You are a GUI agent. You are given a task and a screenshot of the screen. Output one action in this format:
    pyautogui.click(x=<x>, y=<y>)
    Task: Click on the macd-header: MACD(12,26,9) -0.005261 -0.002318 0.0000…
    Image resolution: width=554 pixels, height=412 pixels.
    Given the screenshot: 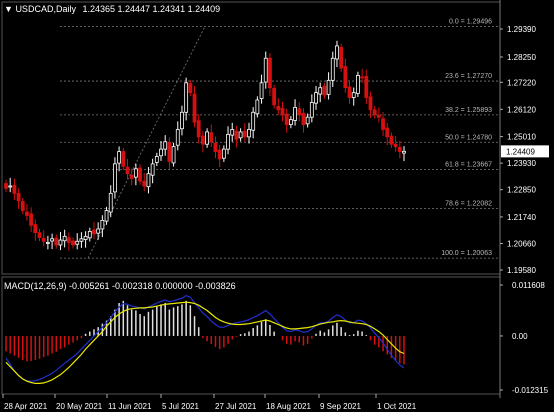 What is the action you would take?
    pyautogui.click(x=120, y=286)
    